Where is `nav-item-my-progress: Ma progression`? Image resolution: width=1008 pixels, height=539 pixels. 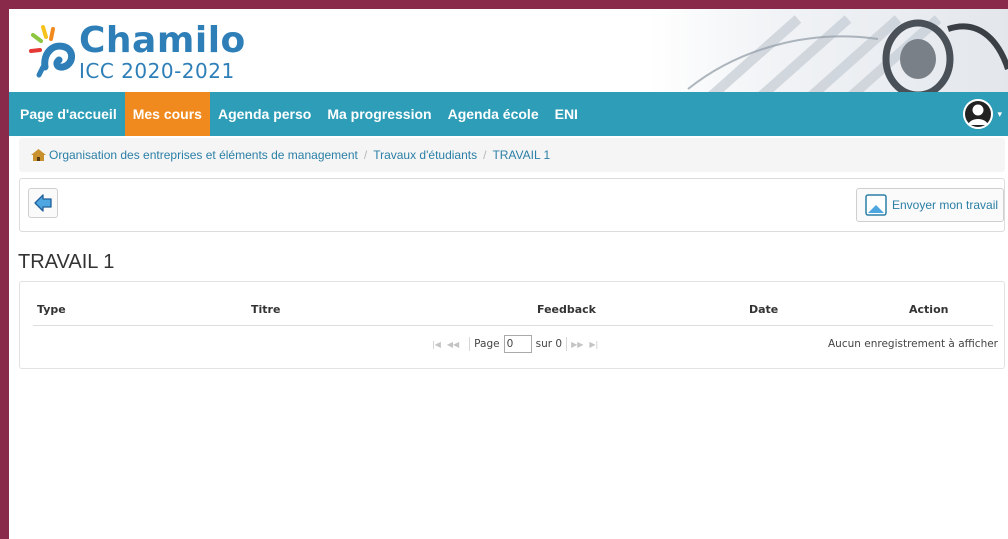
nav-item-my-progress: Ma progression is located at coordinates (379, 114).